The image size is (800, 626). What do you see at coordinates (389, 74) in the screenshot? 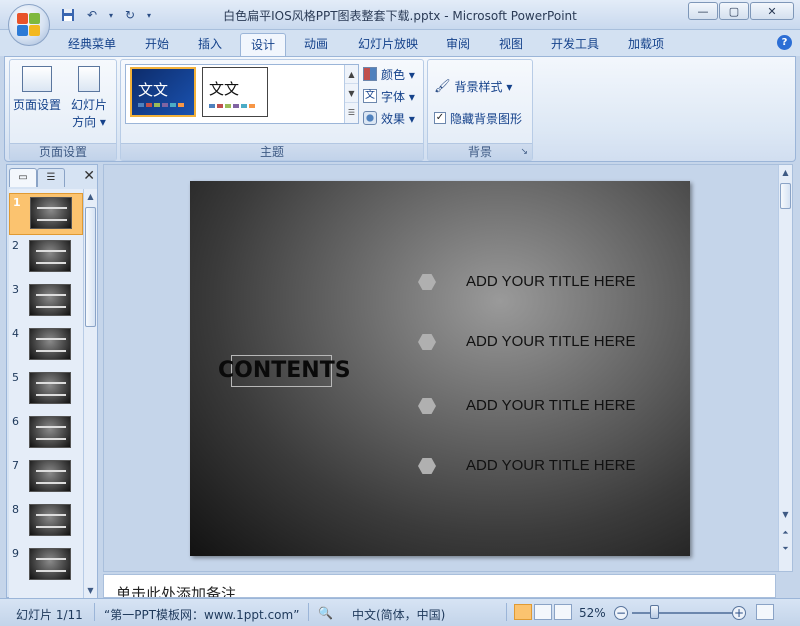
I see `theme-colors-button: 颜色 ▾` at bounding box center [389, 74].